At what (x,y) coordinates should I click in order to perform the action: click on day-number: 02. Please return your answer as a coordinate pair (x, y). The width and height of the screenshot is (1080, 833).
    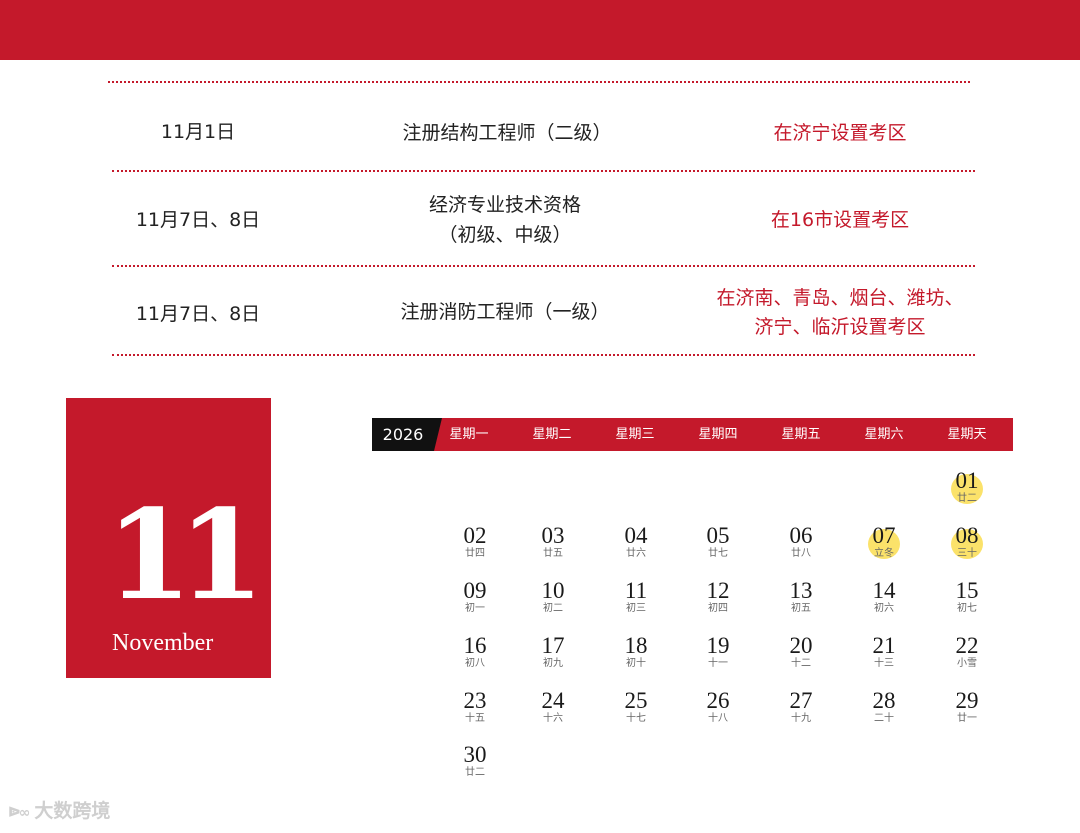
    Looking at the image, I should click on (475, 535).